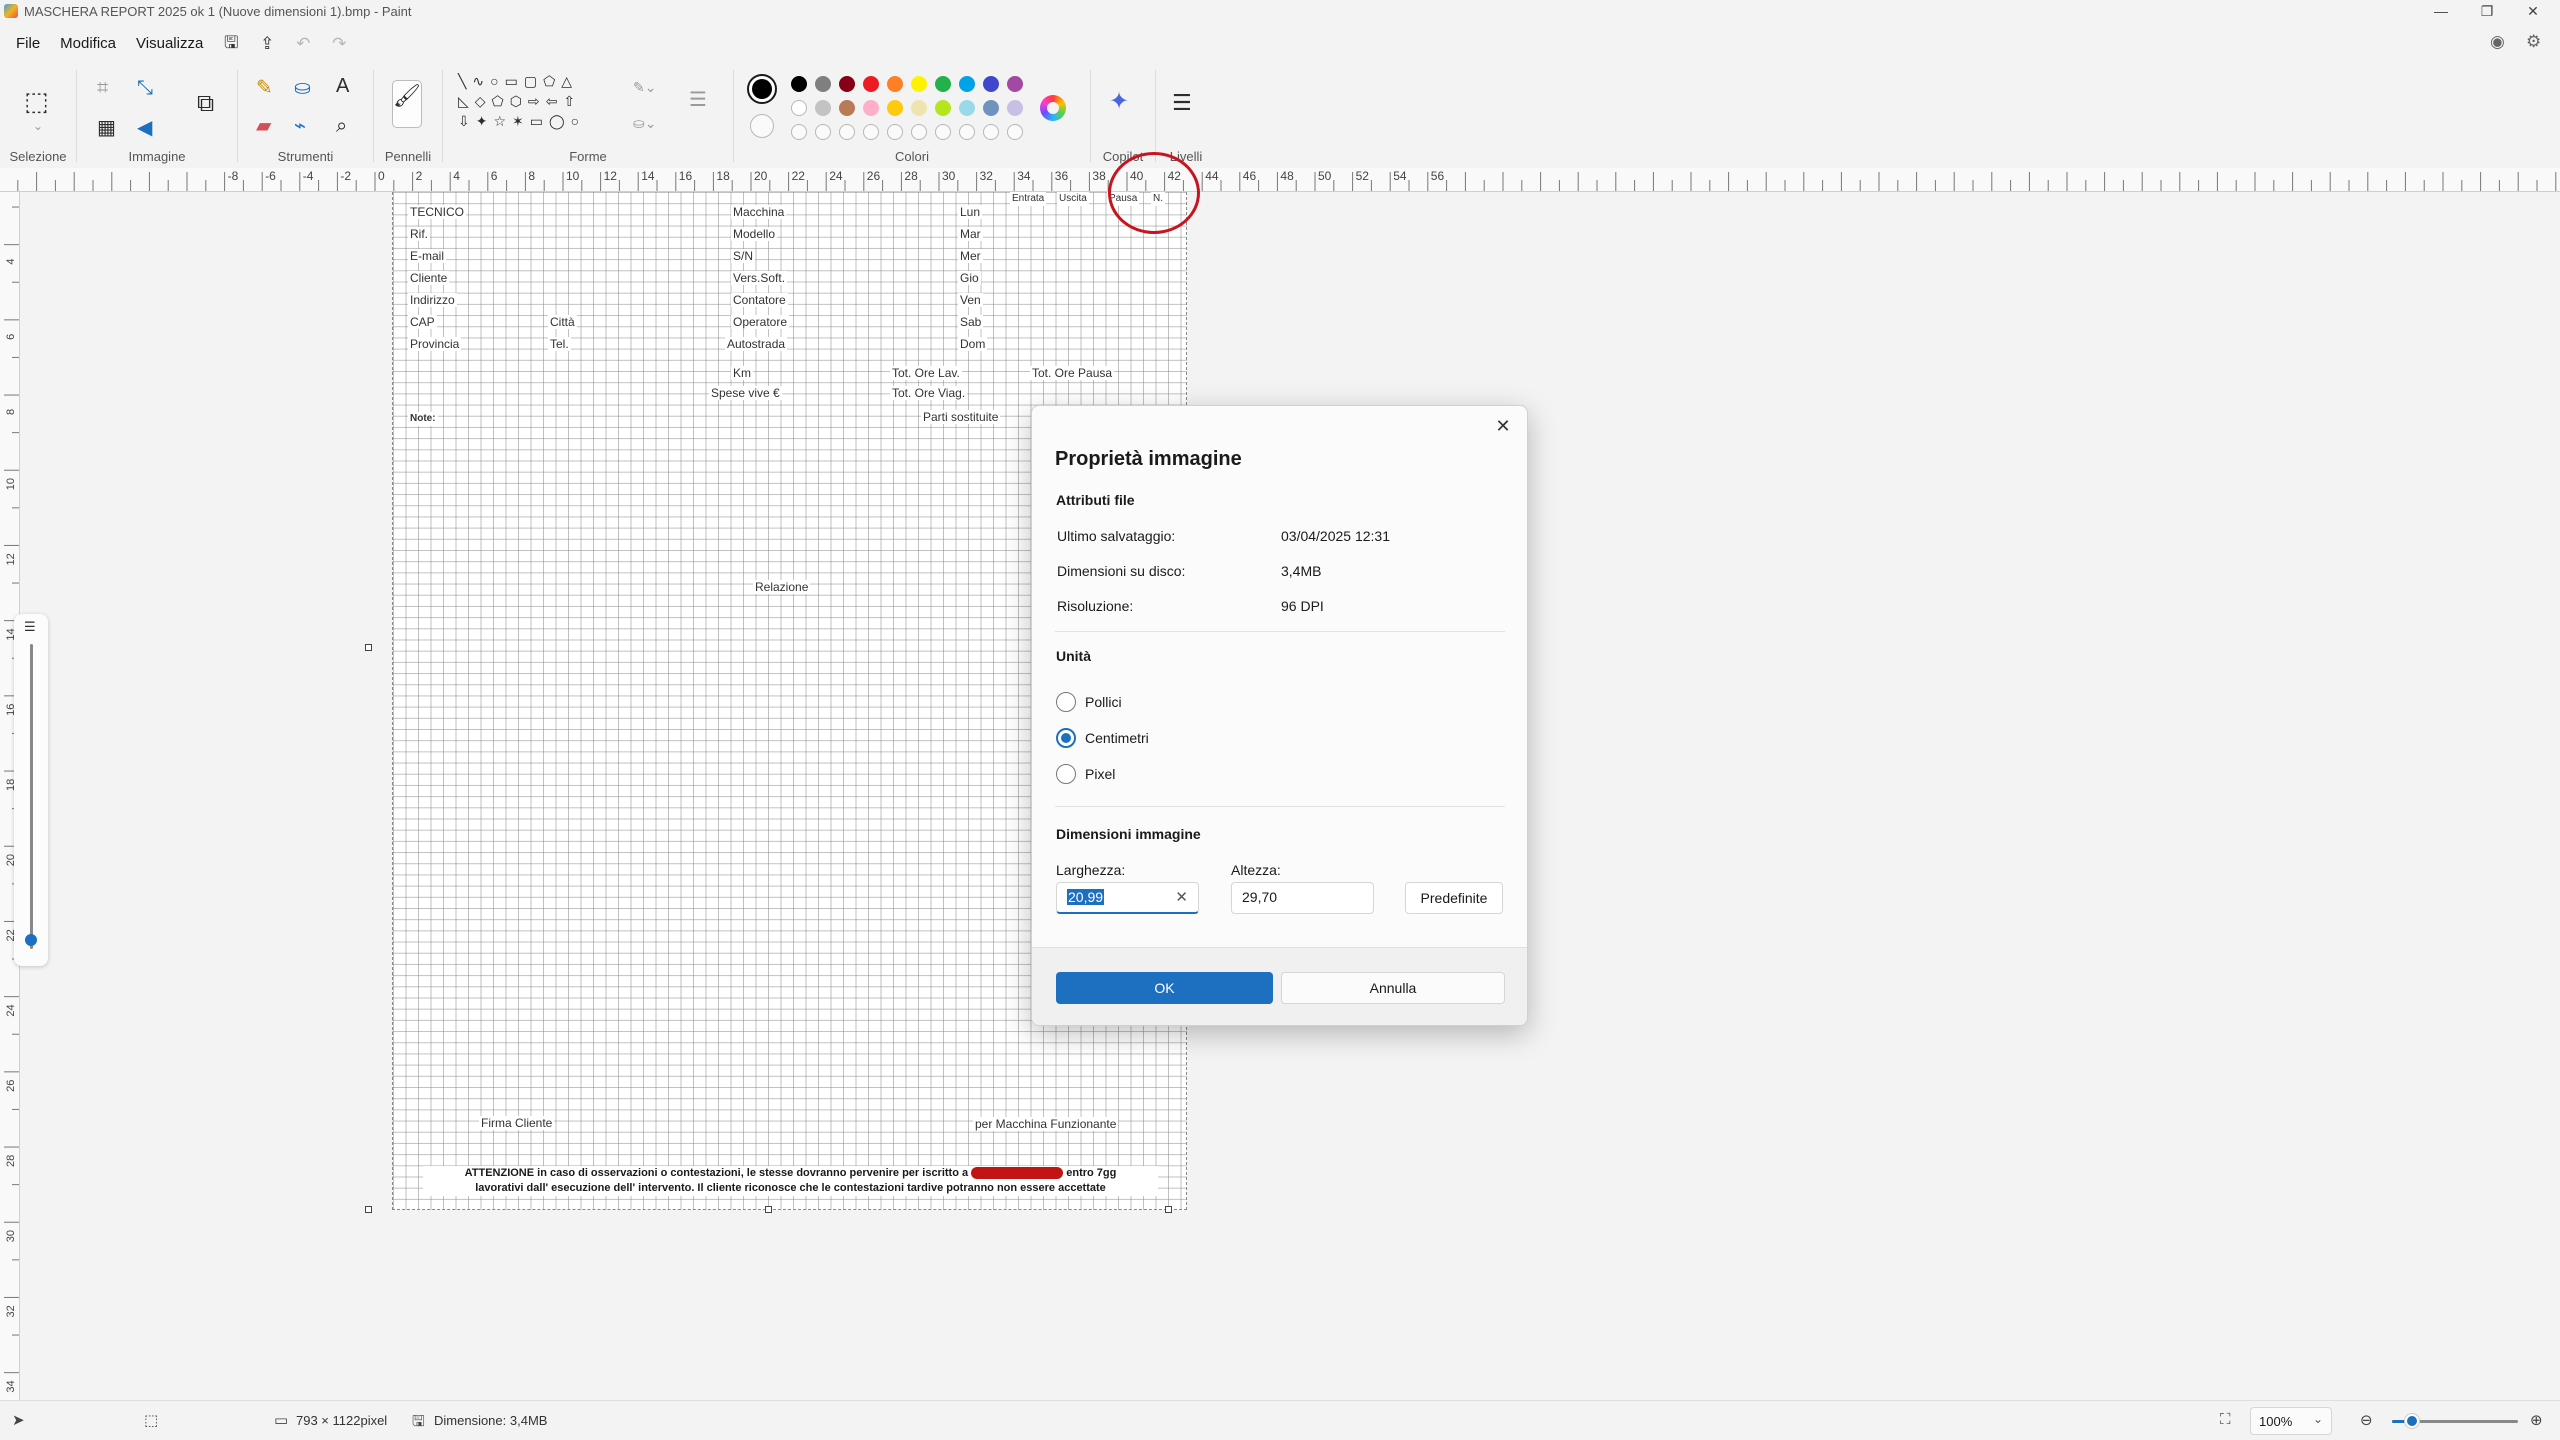 This screenshot has width=2560, height=1440. What do you see at coordinates (1182, 103) in the screenshot?
I see `layers-icon: ☰` at bounding box center [1182, 103].